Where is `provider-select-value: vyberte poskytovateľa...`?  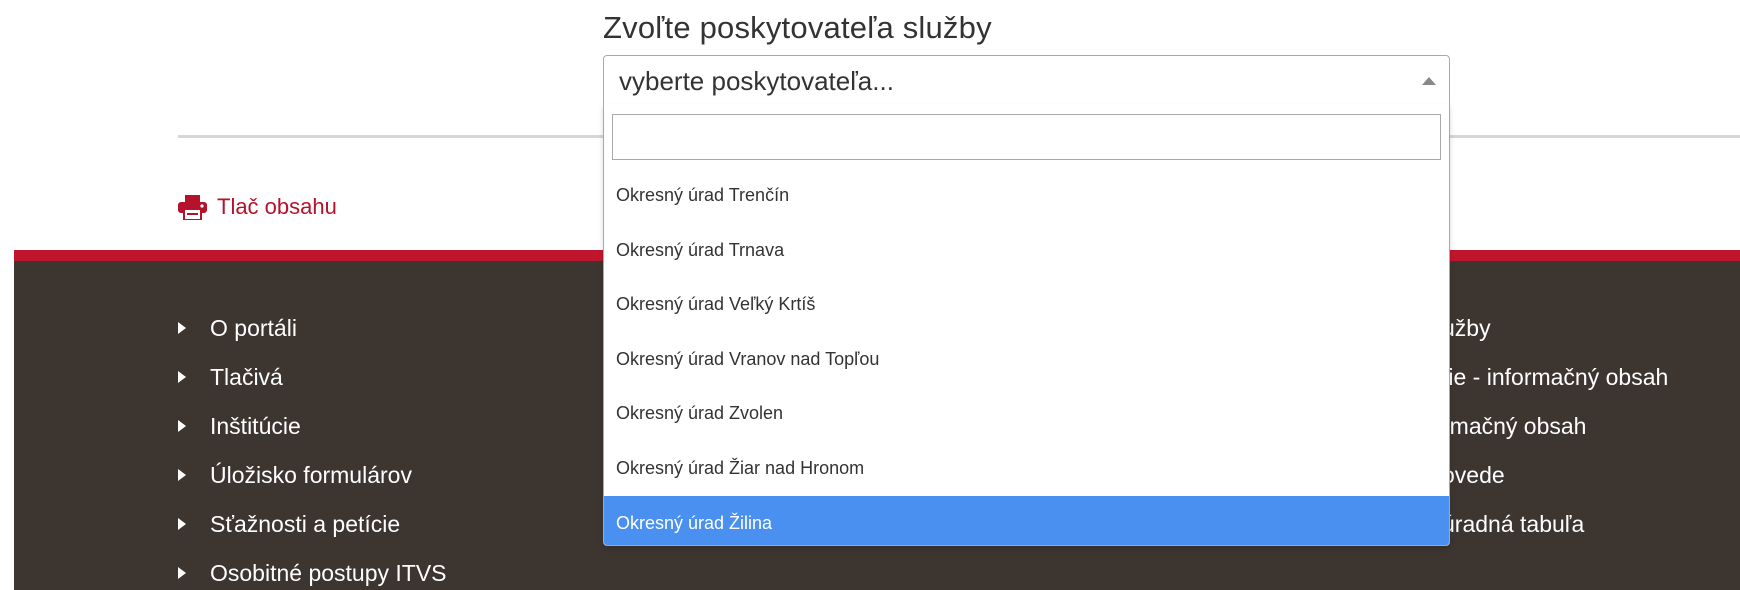
provider-select-value: vyberte poskytovateľa... is located at coordinates (756, 81).